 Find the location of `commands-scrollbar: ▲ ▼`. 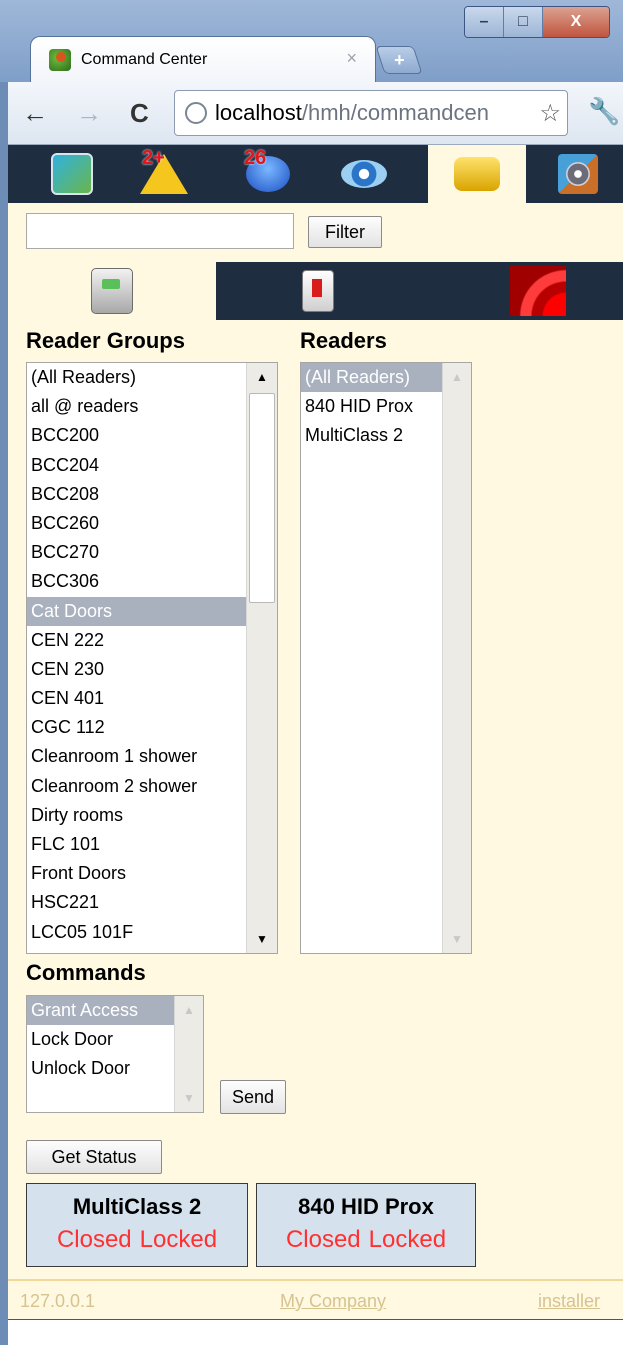

commands-scrollbar: ▲ ▼ is located at coordinates (188, 1054).